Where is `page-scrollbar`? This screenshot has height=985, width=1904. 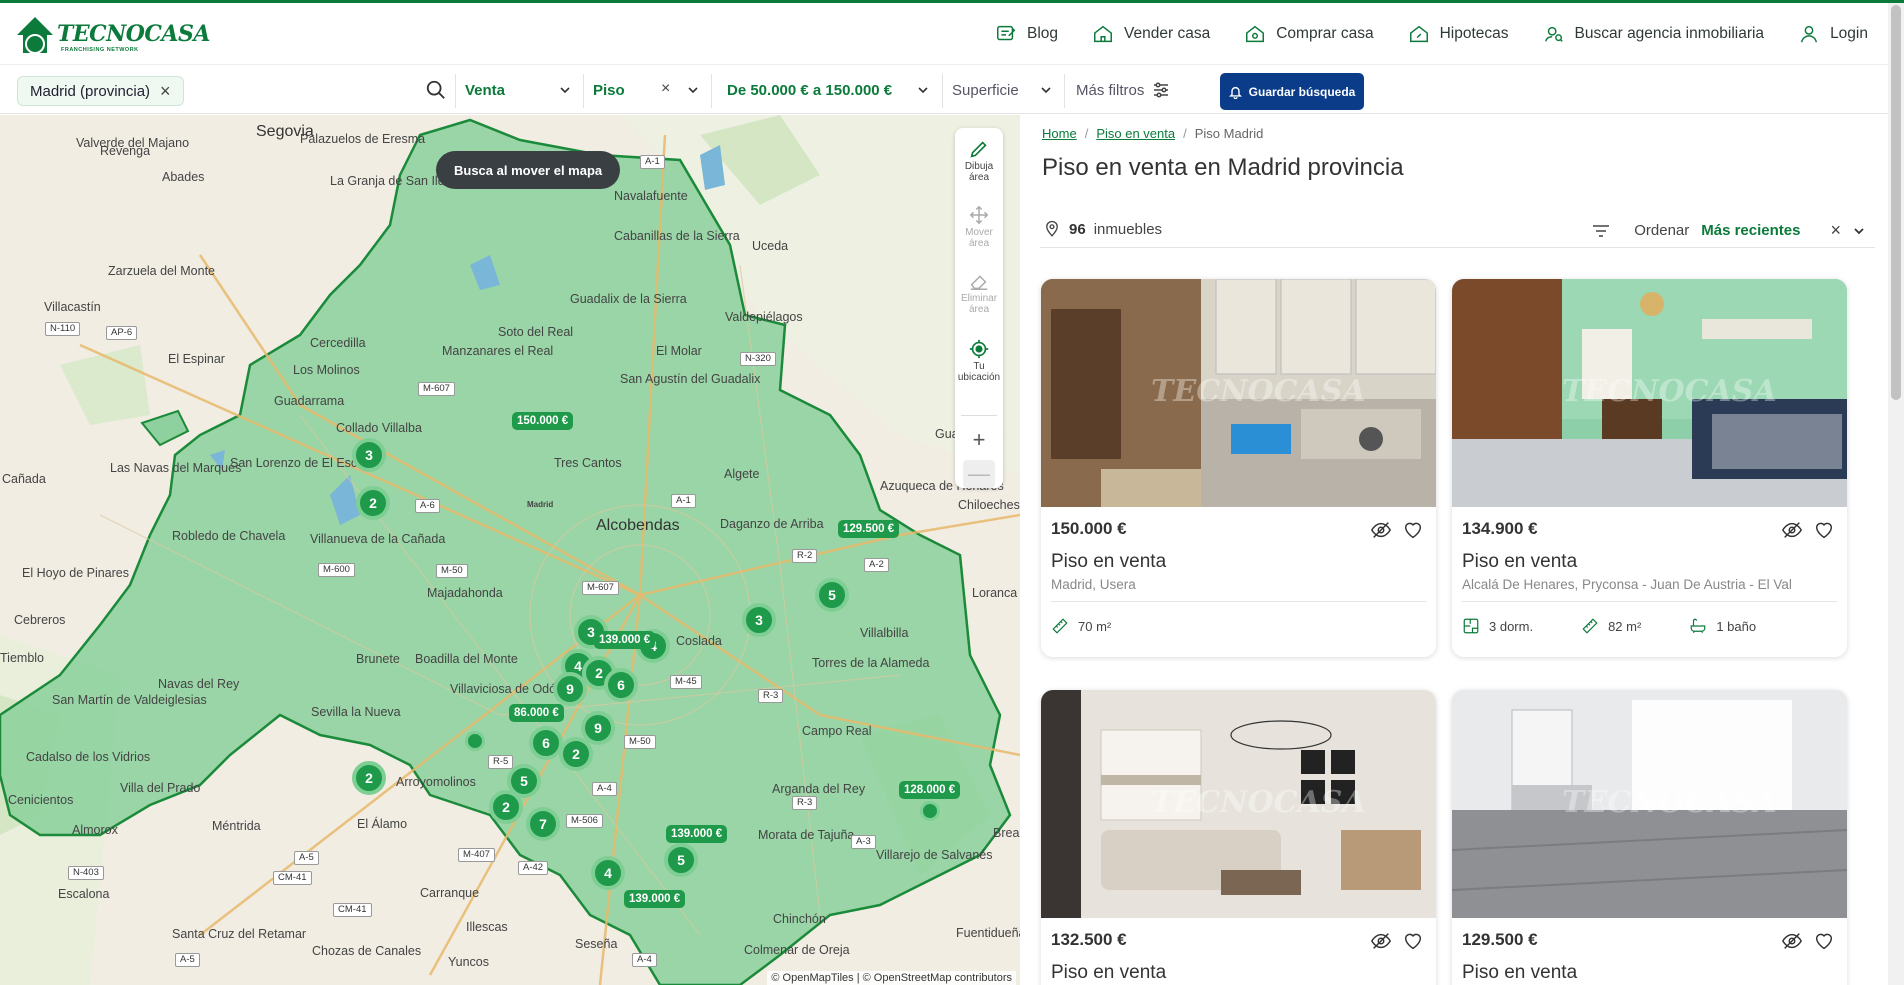 page-scrollbar is located at coordinates (1896, 494).